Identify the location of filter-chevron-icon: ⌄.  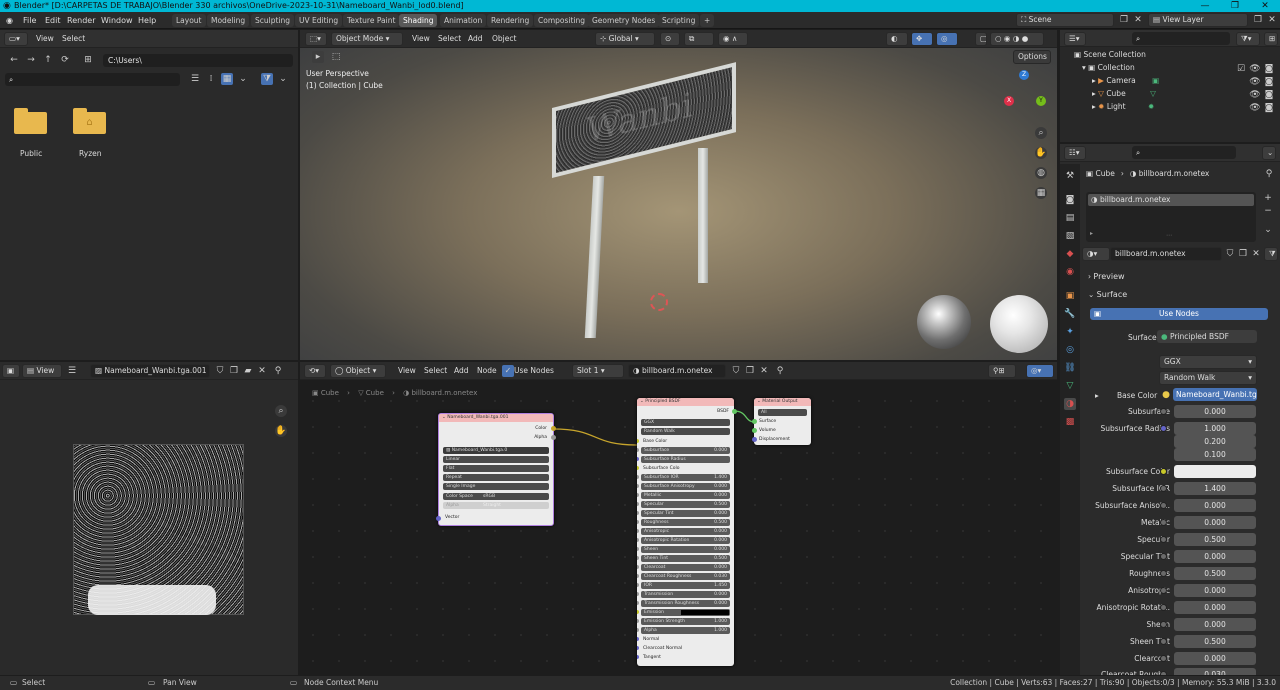
(283, 79).